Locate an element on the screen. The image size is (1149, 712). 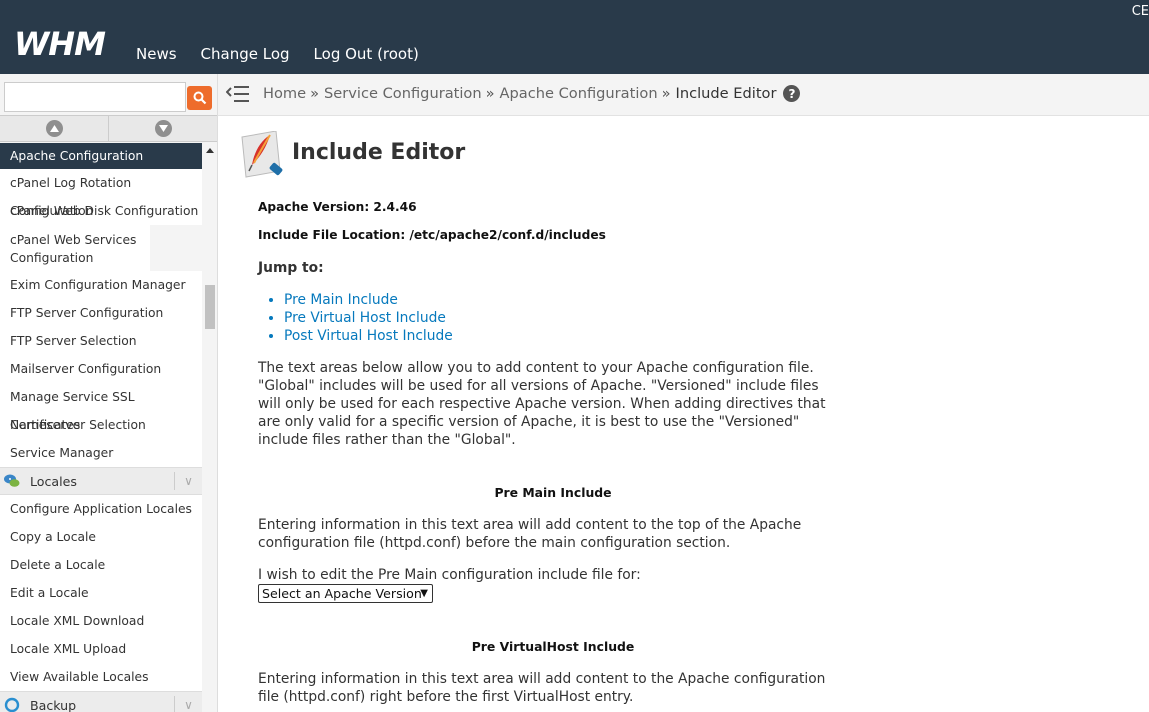
menu-scroll-down-button is located at coordinates (163, 128).